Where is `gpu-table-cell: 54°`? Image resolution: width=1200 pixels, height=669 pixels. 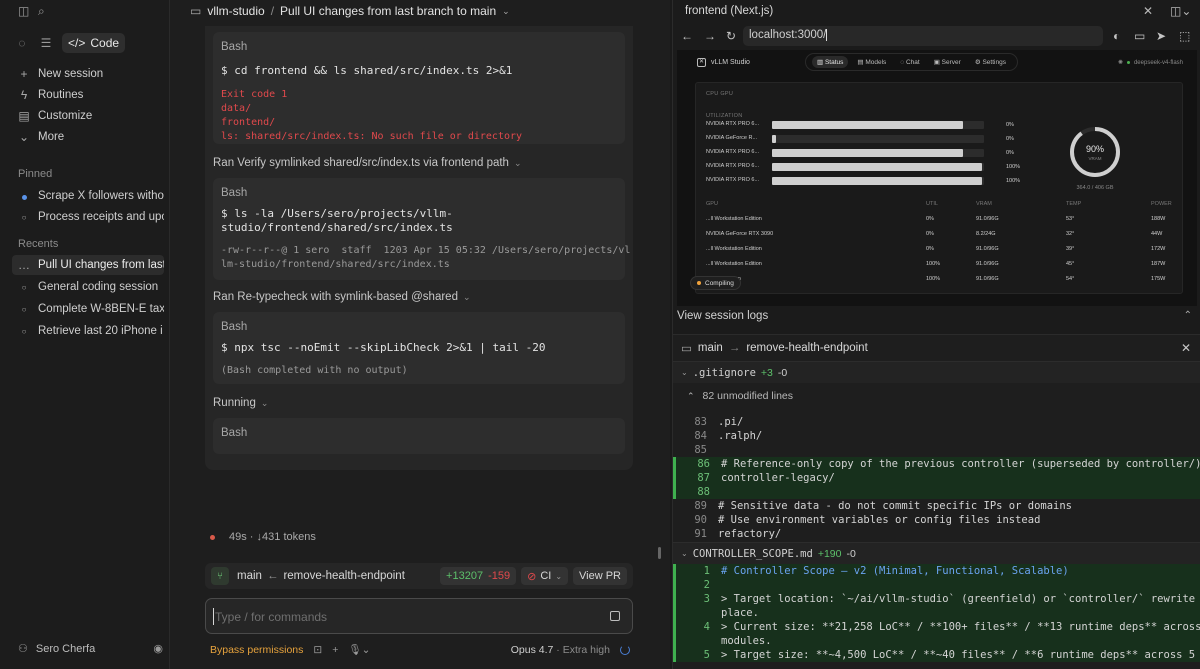 gpu-table-cell: 54° is located at coordinates (1070, 279).